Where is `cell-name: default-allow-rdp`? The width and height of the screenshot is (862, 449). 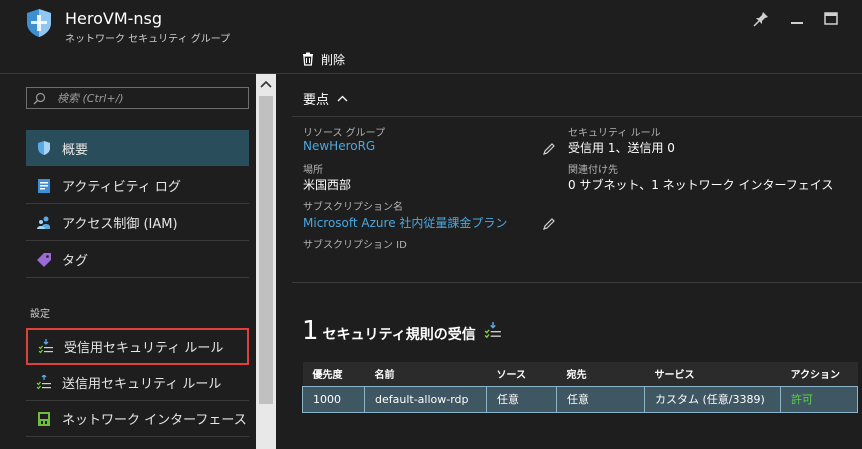 cell-name: default-allow-rdp is located at coordinates (425, 399).